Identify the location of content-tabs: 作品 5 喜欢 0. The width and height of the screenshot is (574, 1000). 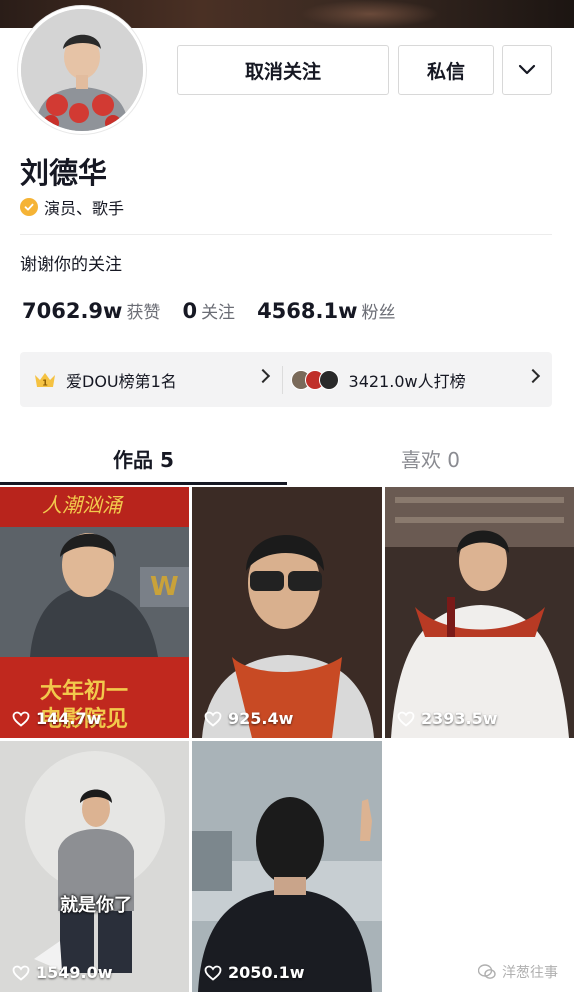
(287, 458).